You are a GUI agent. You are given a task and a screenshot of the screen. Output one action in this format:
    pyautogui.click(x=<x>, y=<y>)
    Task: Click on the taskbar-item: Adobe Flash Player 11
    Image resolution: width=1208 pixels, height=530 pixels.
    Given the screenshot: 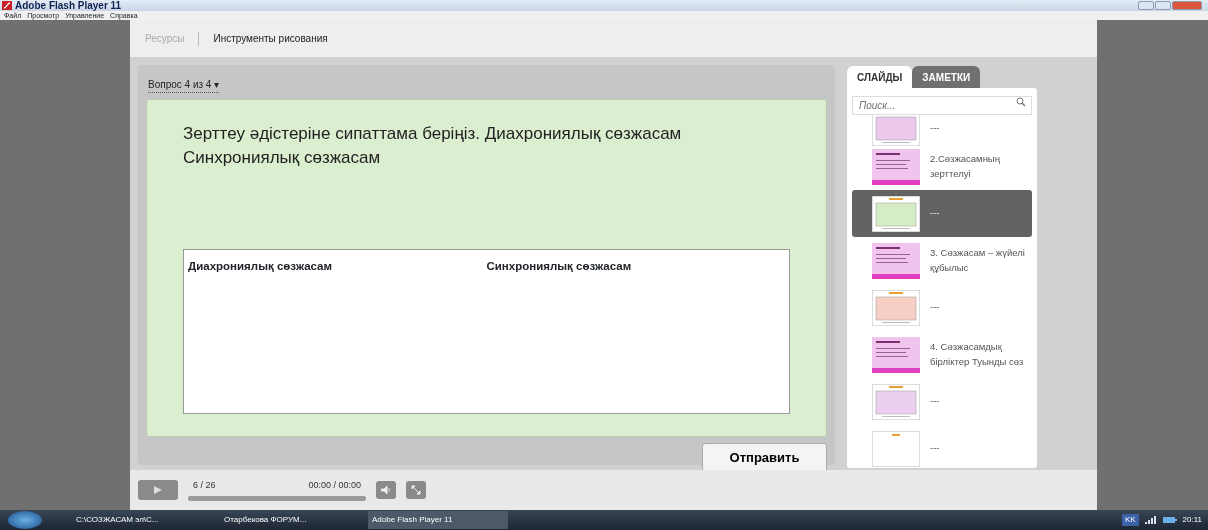 What is the action you would take?
    pyautogui.click(x=438, y=520)
    